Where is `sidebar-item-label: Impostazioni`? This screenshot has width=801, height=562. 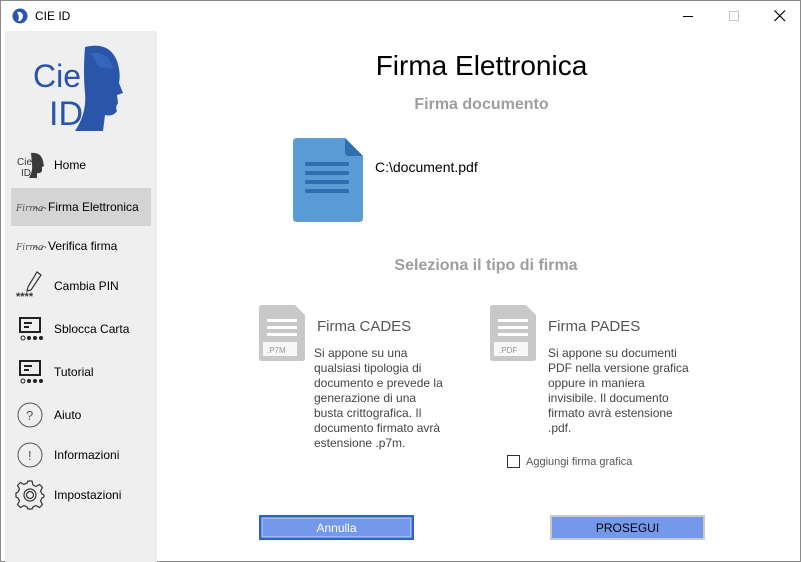 sidebar-item-label: Impostazioni is located at coordinates (88, 495).